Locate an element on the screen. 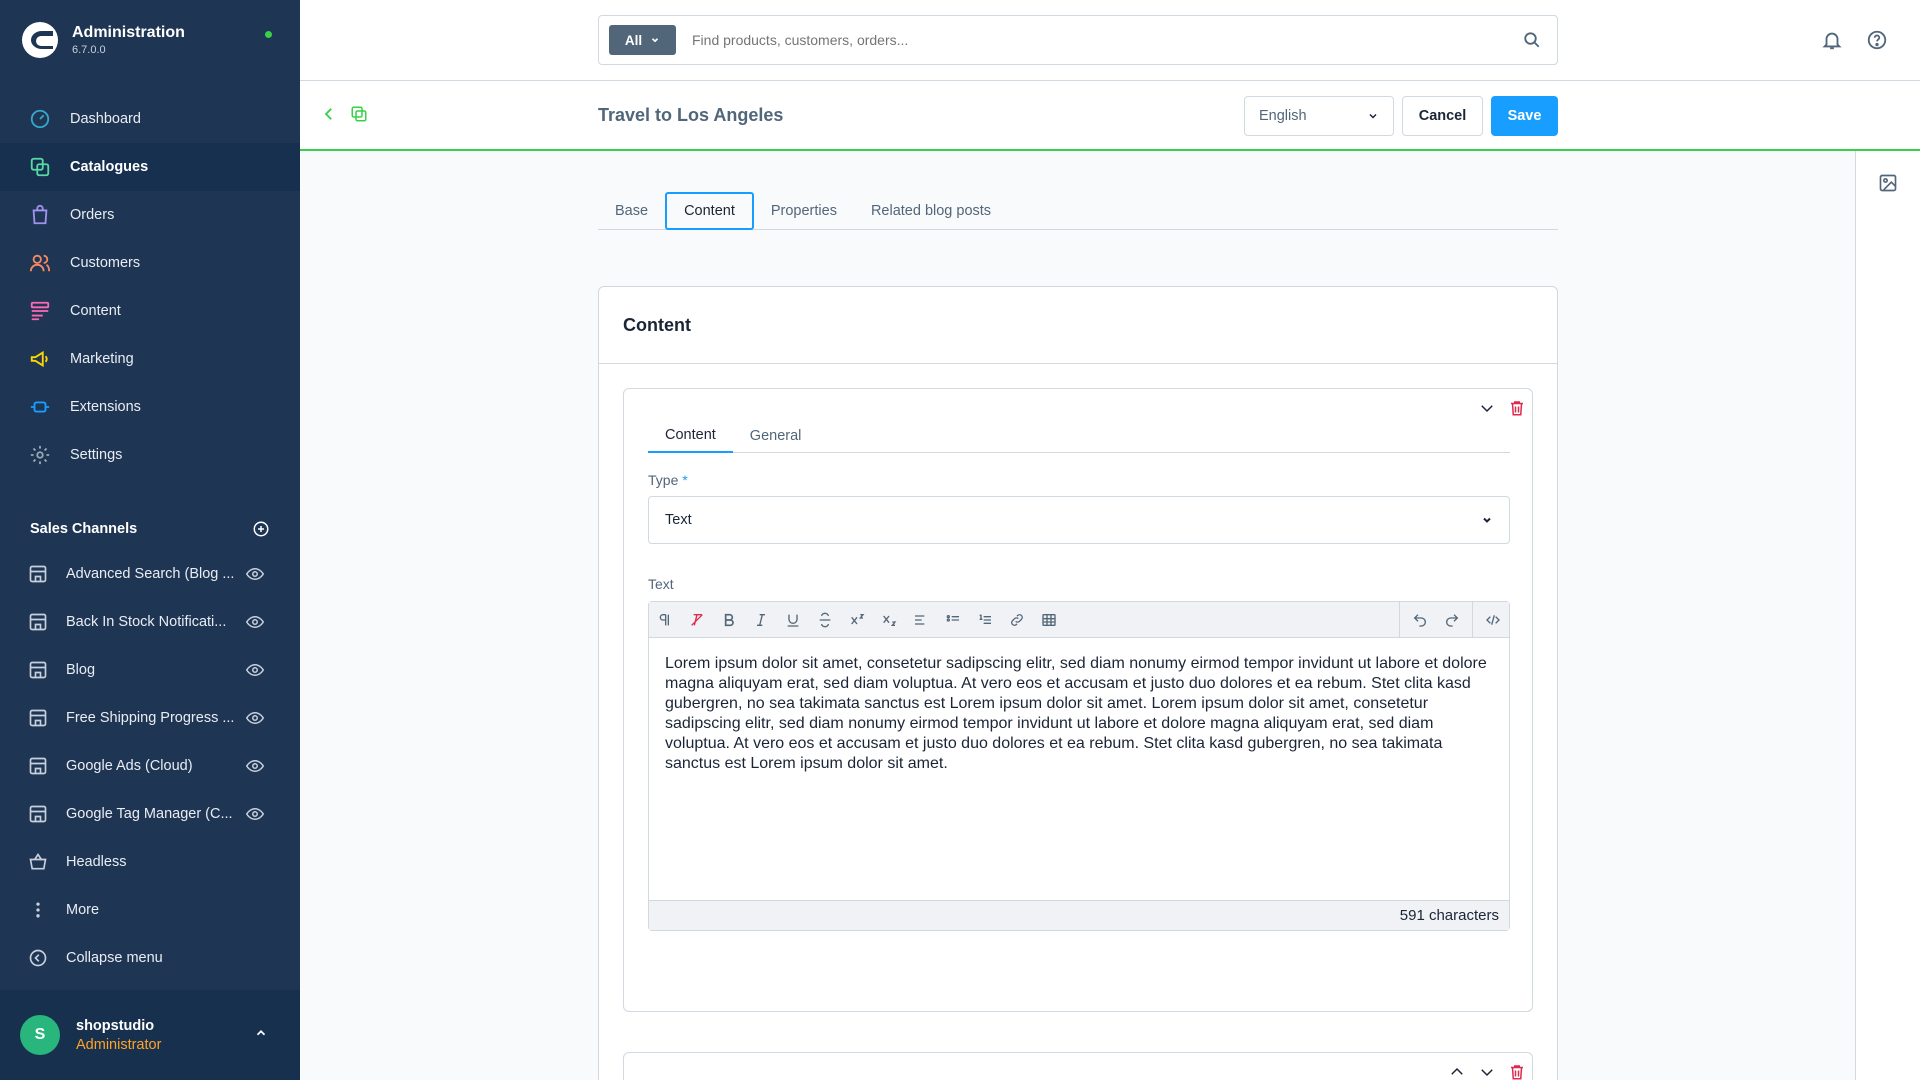  help-icon is located at coordinates (1877, 40).